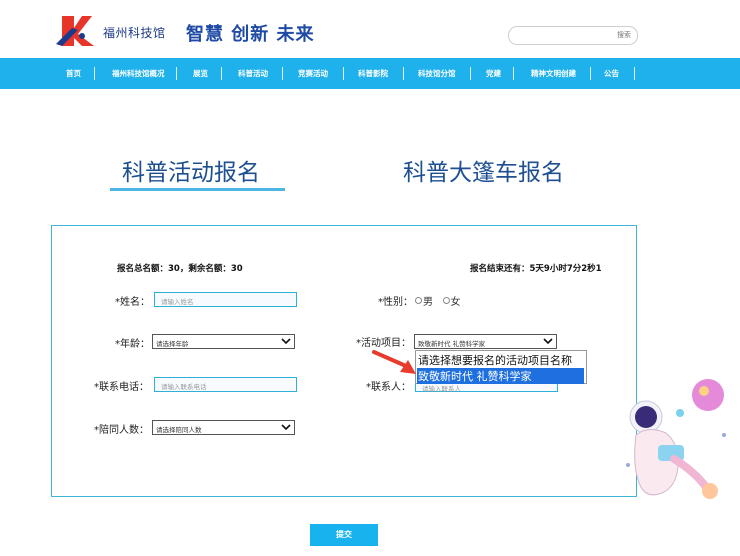  I want to click on name-placeholder: 请输入姓名, so click(177, 302).